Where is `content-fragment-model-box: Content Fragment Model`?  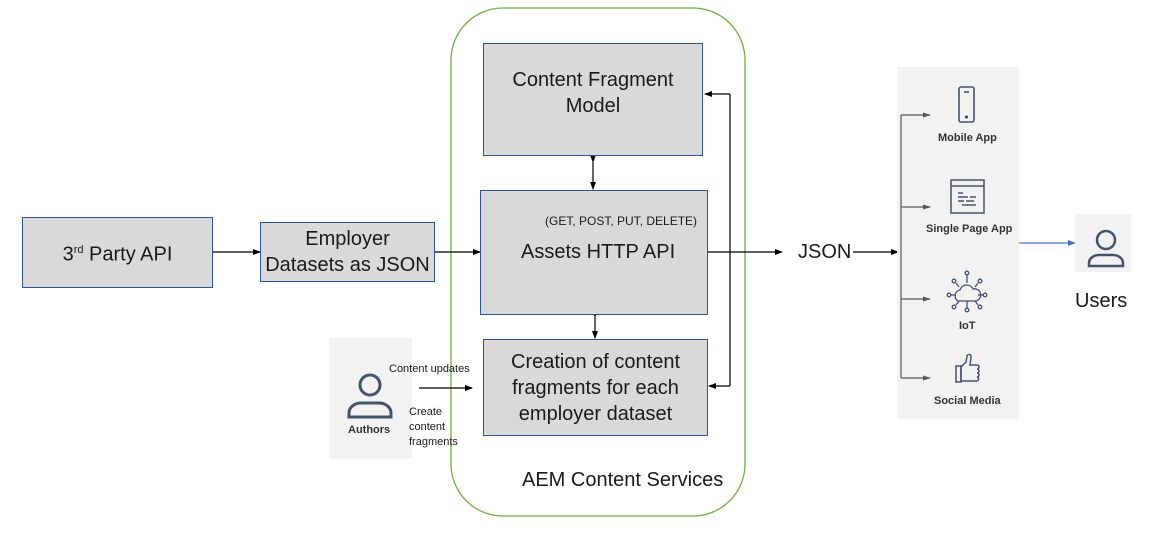
content-fragment-model-box: Content Fragment Model is located at coordinates (593, 99).